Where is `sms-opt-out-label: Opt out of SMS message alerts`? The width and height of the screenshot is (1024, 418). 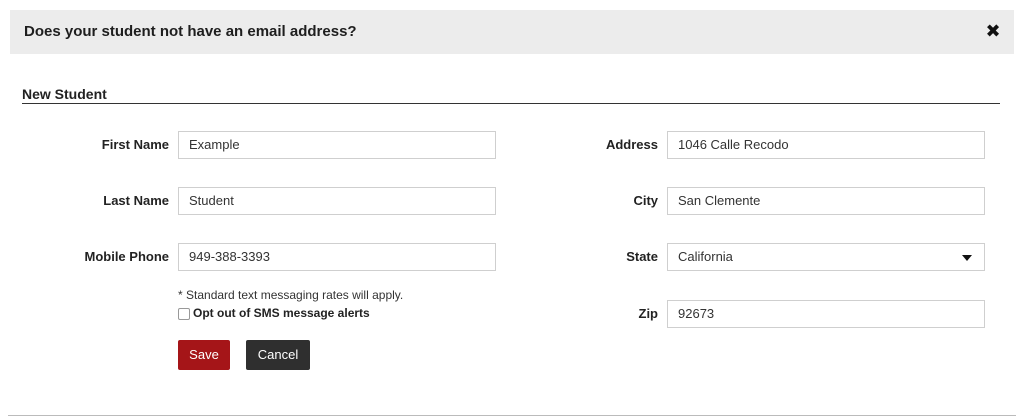 sms-opt-out-label: Opt out of SMS message alerts is located at coordinates (281, 313).